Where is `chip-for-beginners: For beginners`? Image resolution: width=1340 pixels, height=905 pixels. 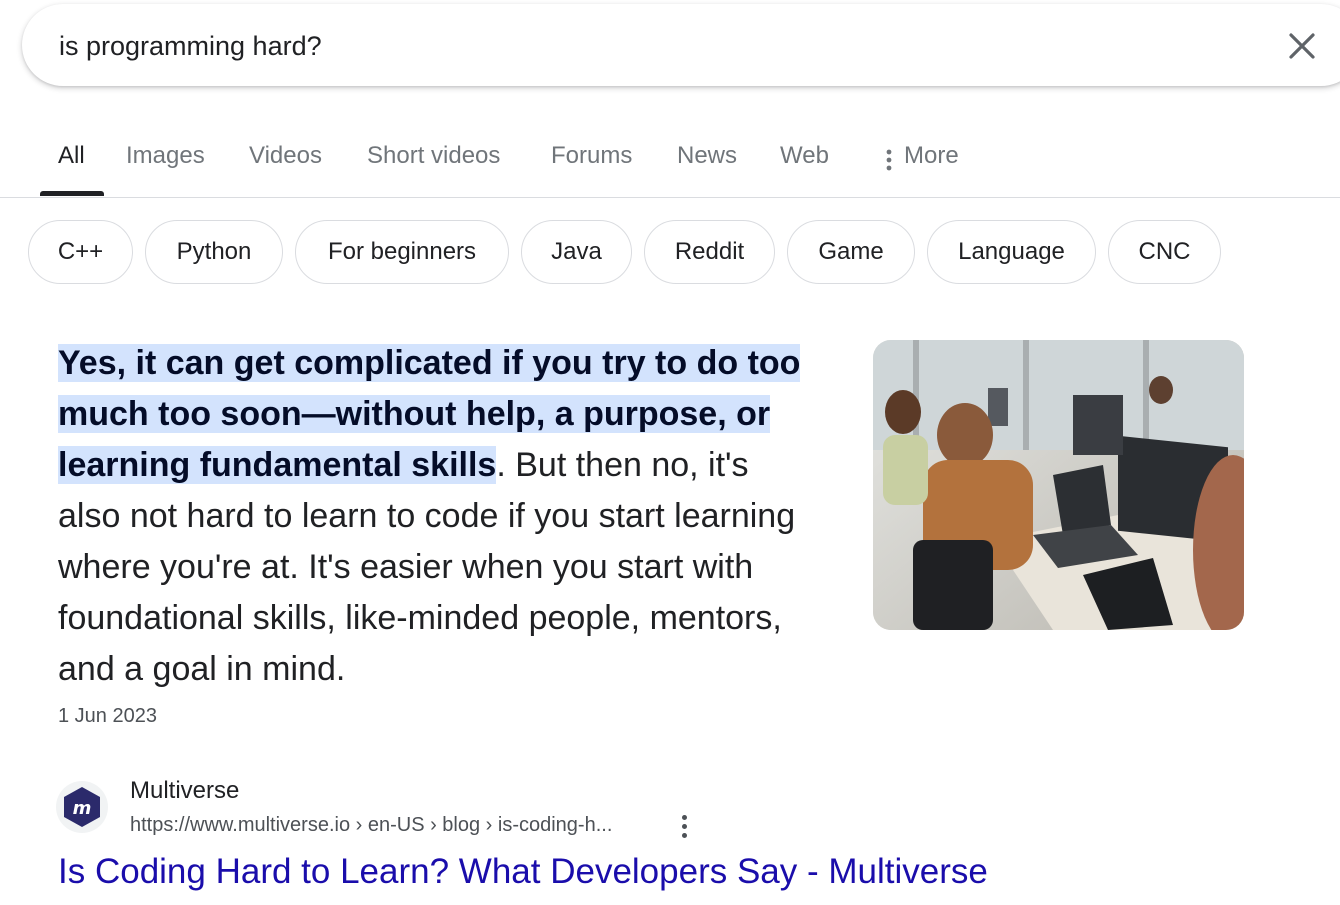
chip-for-beginners: For beginners is located at coordinates (402, 252).